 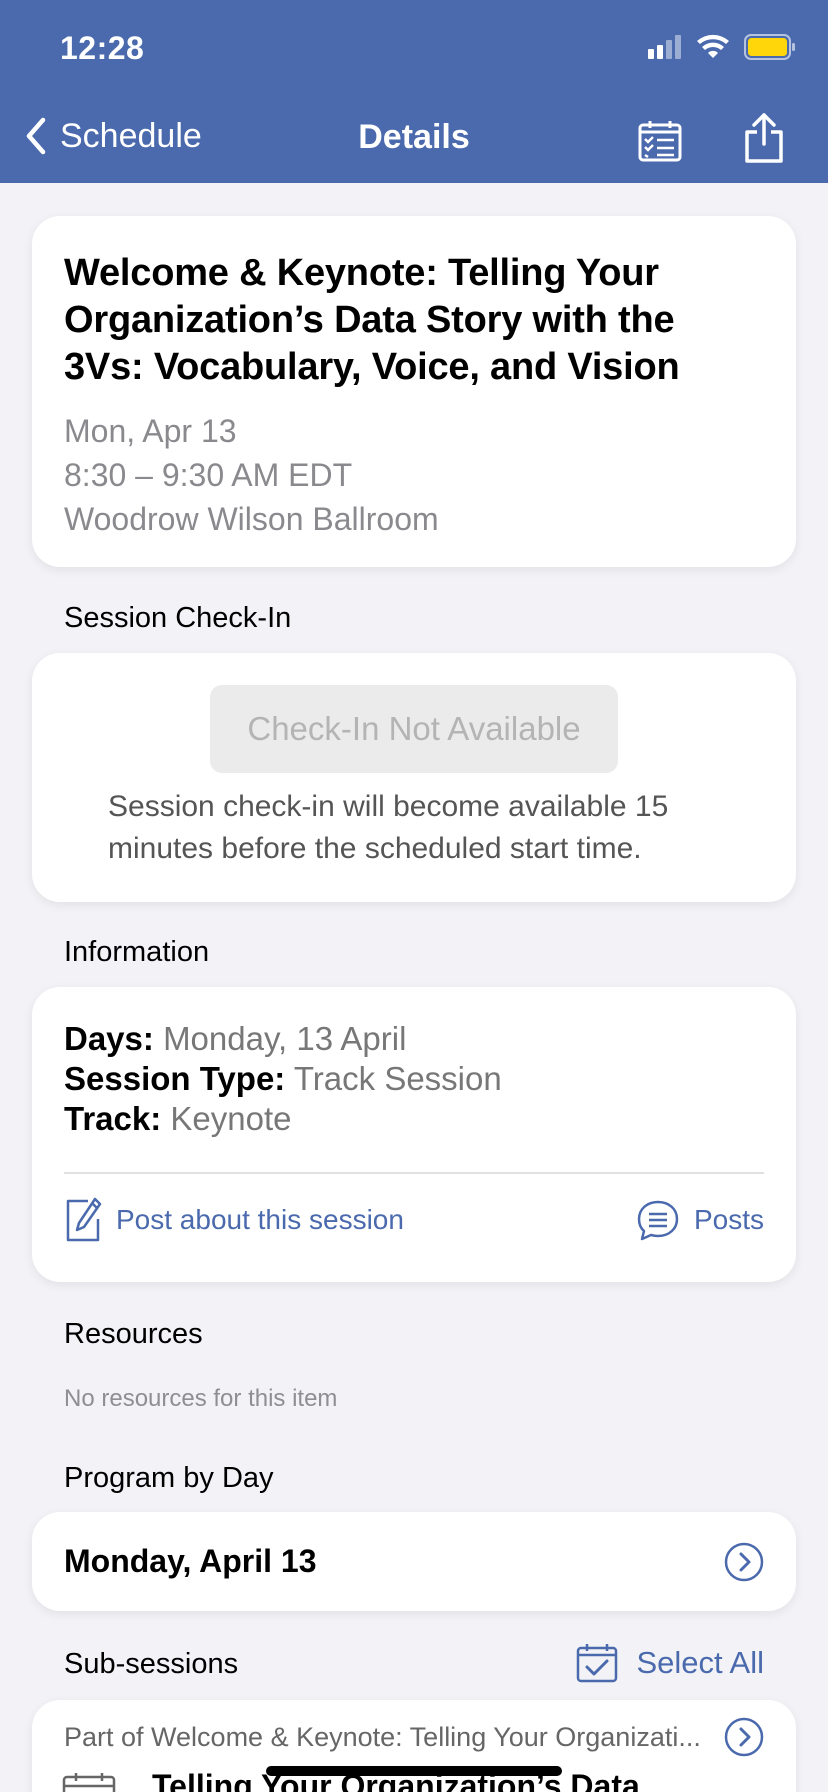 I want to click on status-icons, so click(x=722, y=47).